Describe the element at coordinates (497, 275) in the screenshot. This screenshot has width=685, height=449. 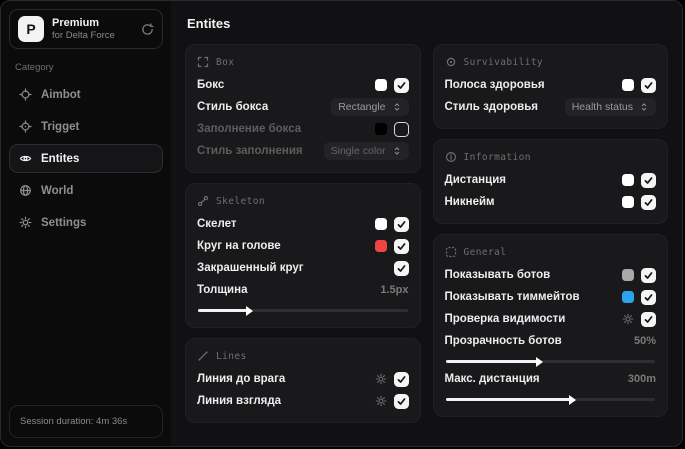
I see `row-label: Показывать ботов` at that location.